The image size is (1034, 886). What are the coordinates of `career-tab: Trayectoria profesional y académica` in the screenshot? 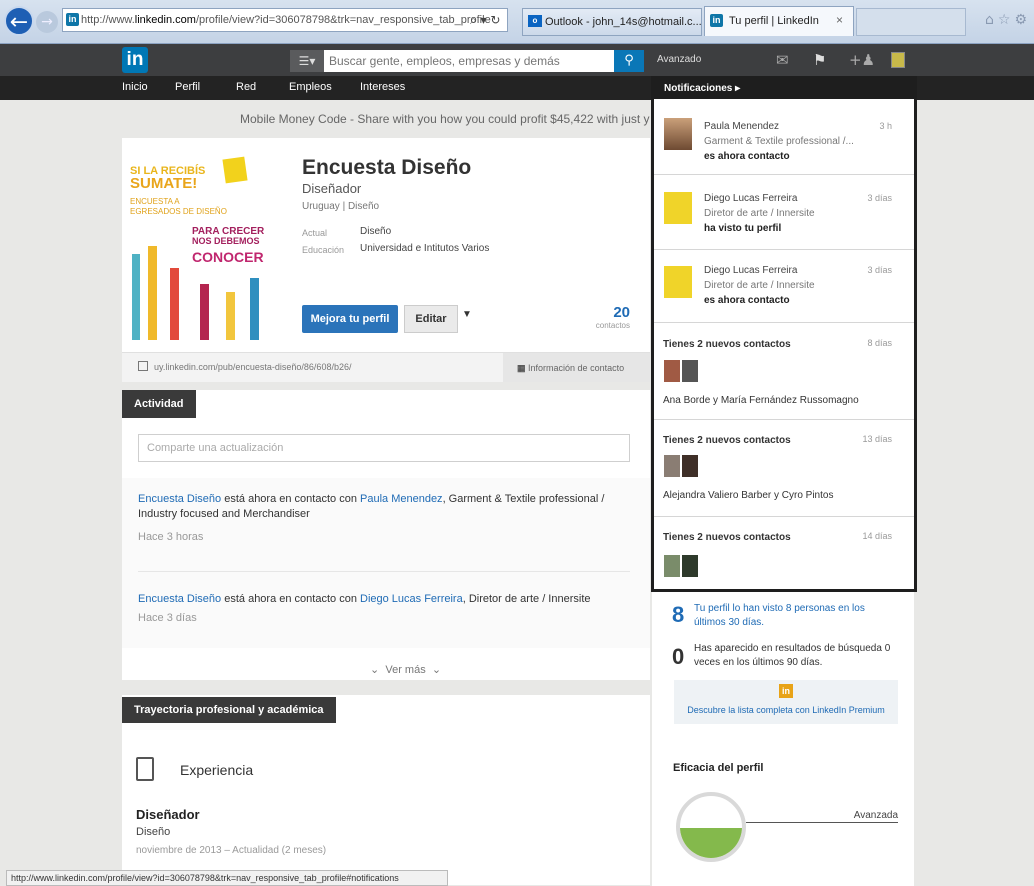 It's located at (229, 710).